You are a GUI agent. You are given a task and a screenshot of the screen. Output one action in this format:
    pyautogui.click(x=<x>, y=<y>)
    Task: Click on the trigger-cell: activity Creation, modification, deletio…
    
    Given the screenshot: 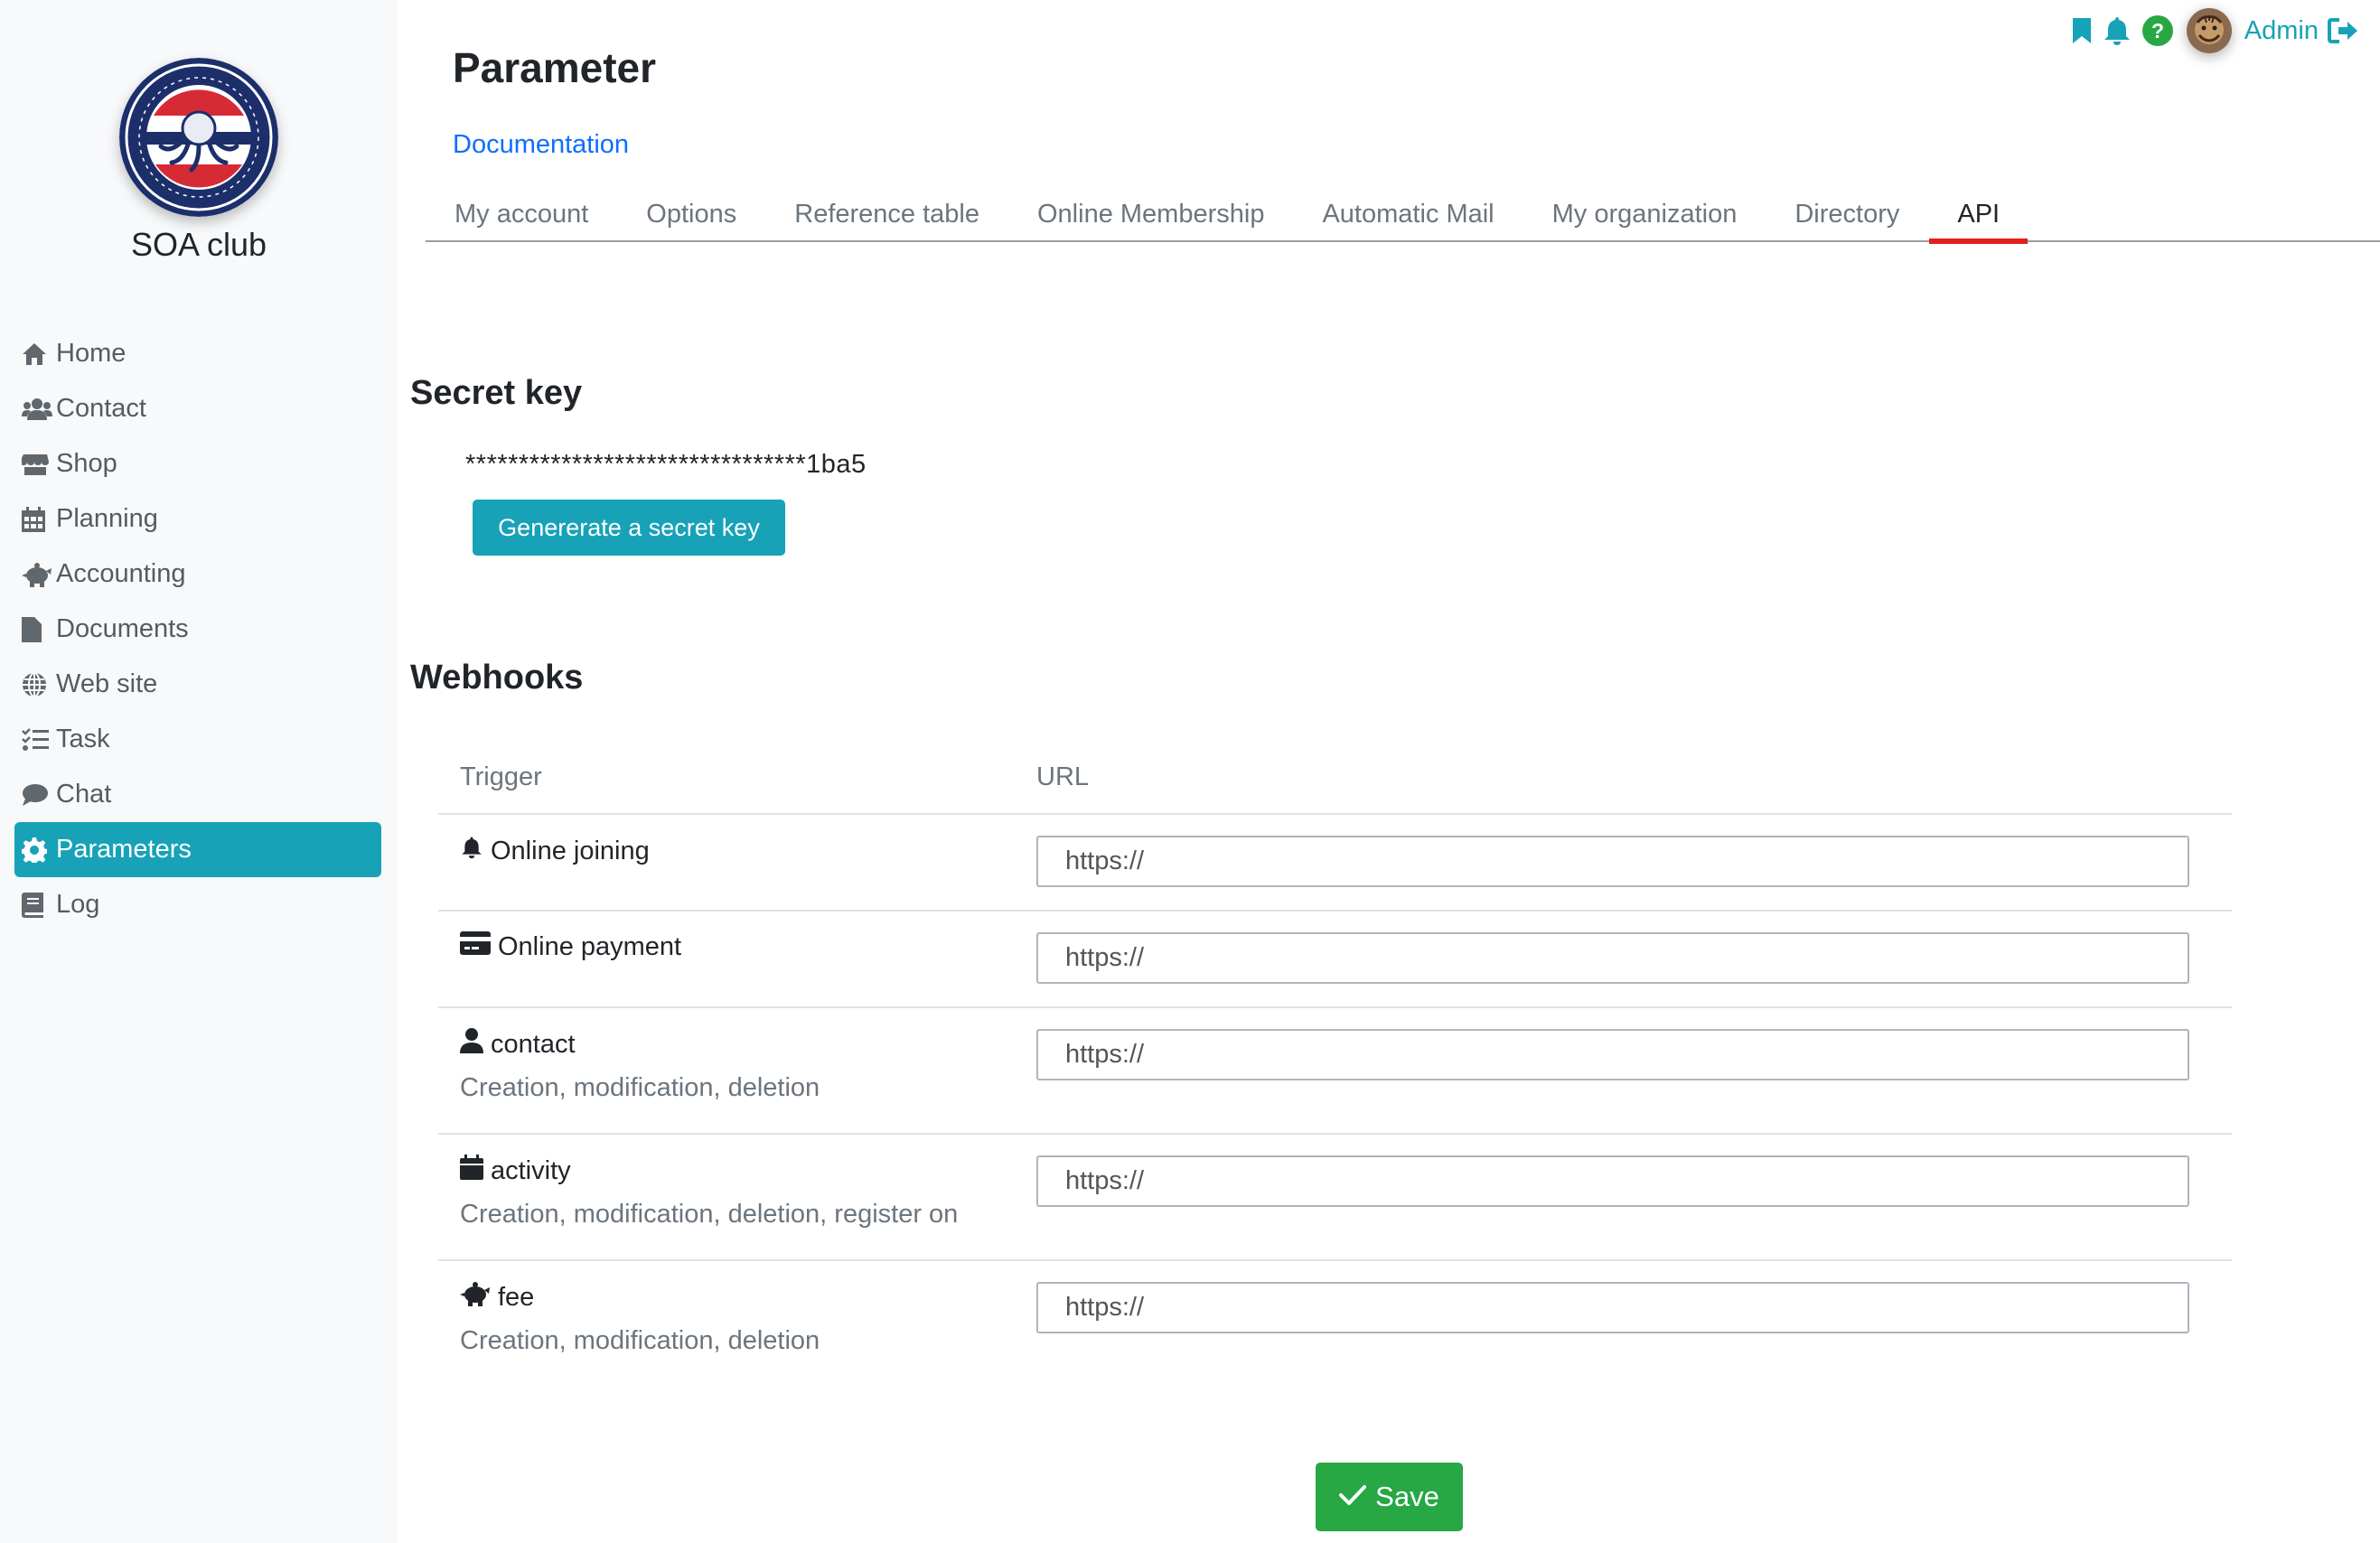 What is the action you would take?
    pyautogui.click(x=737, y=1197)
    